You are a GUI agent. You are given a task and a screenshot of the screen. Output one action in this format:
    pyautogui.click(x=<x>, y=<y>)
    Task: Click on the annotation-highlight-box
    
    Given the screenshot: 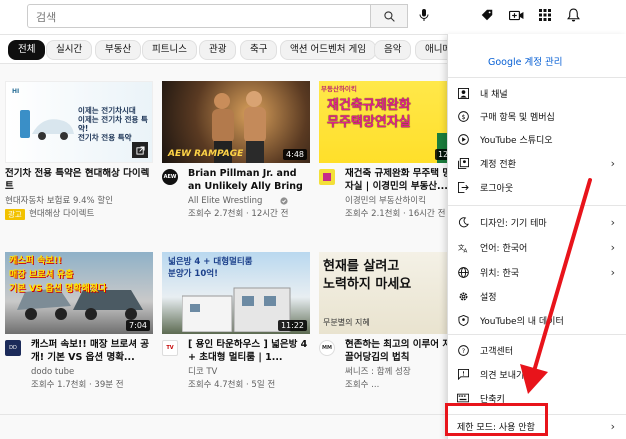 What is the action you would take?
    pyautogui.click(x=496, y=419)
    